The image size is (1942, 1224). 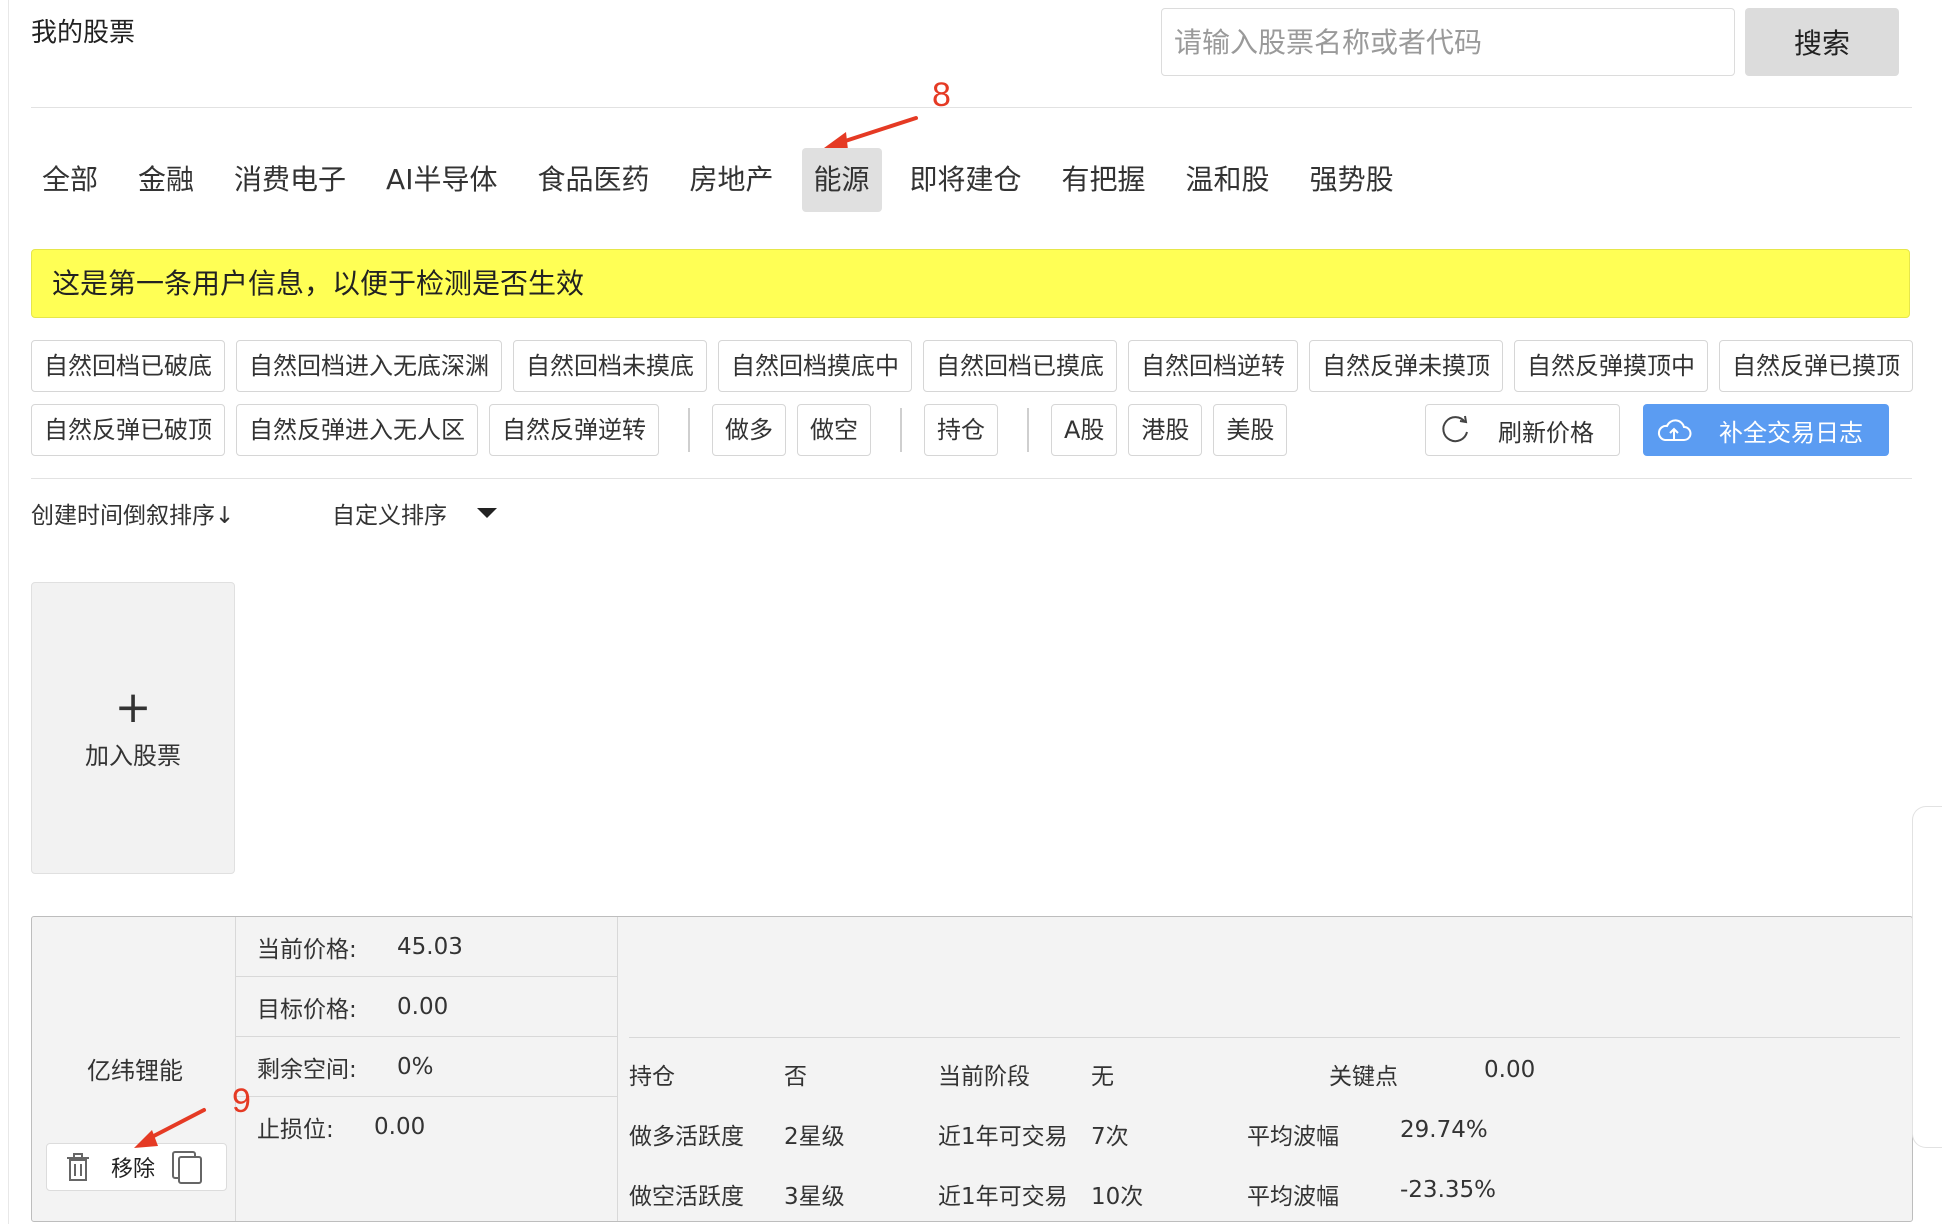 What do you see at coordinates (400, 1127) in the screenshot?
I see `stop-loss-value: 0.00` at bounding box center [400, 1127].